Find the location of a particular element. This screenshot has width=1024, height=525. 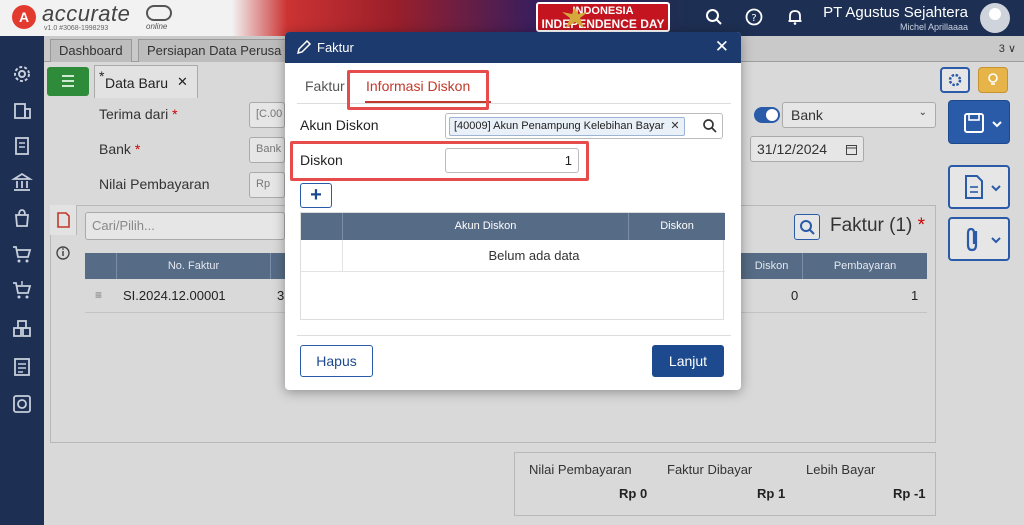

summary-faktur-value: Rp 1 is located at coordinates (771, 493).